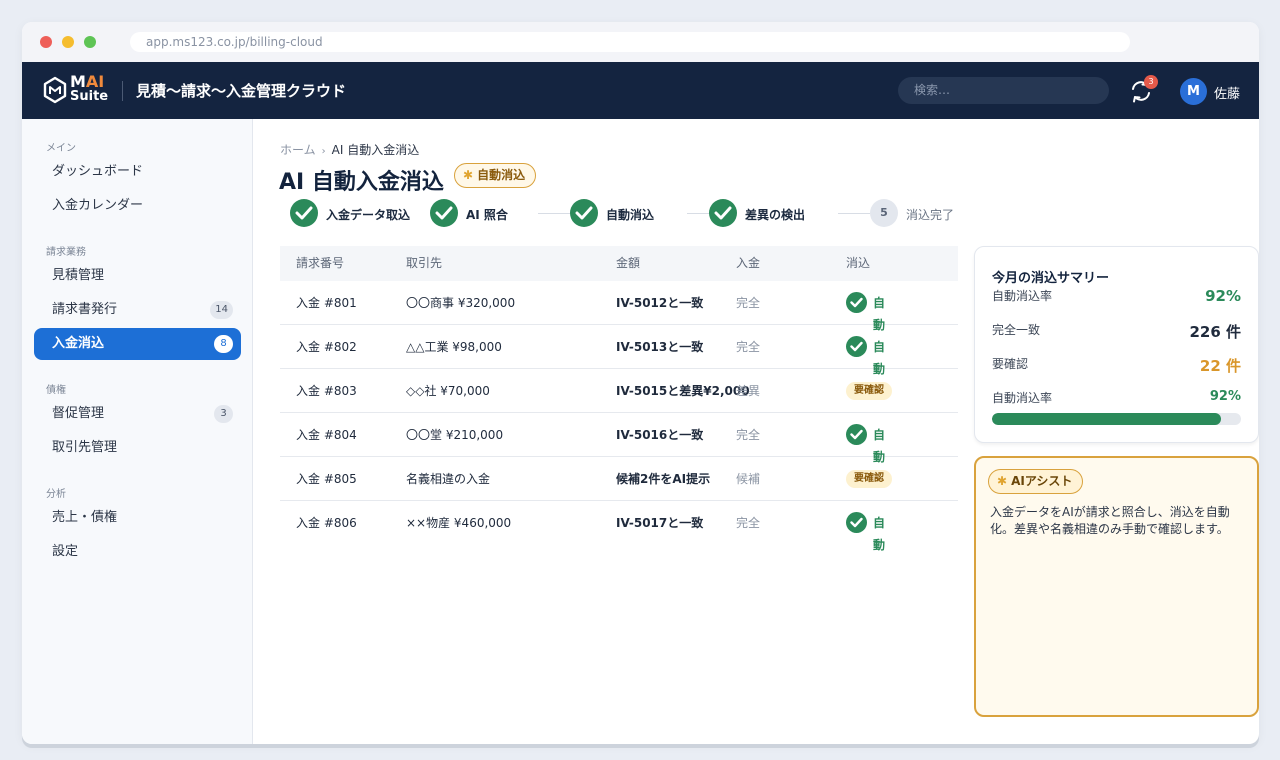 This screenshot has height=760, width=1280. What do you see at coordinates (660, 347) in the screenshot?
I see `match-result: IV-5013と一致` at bounding box center [660, 347].